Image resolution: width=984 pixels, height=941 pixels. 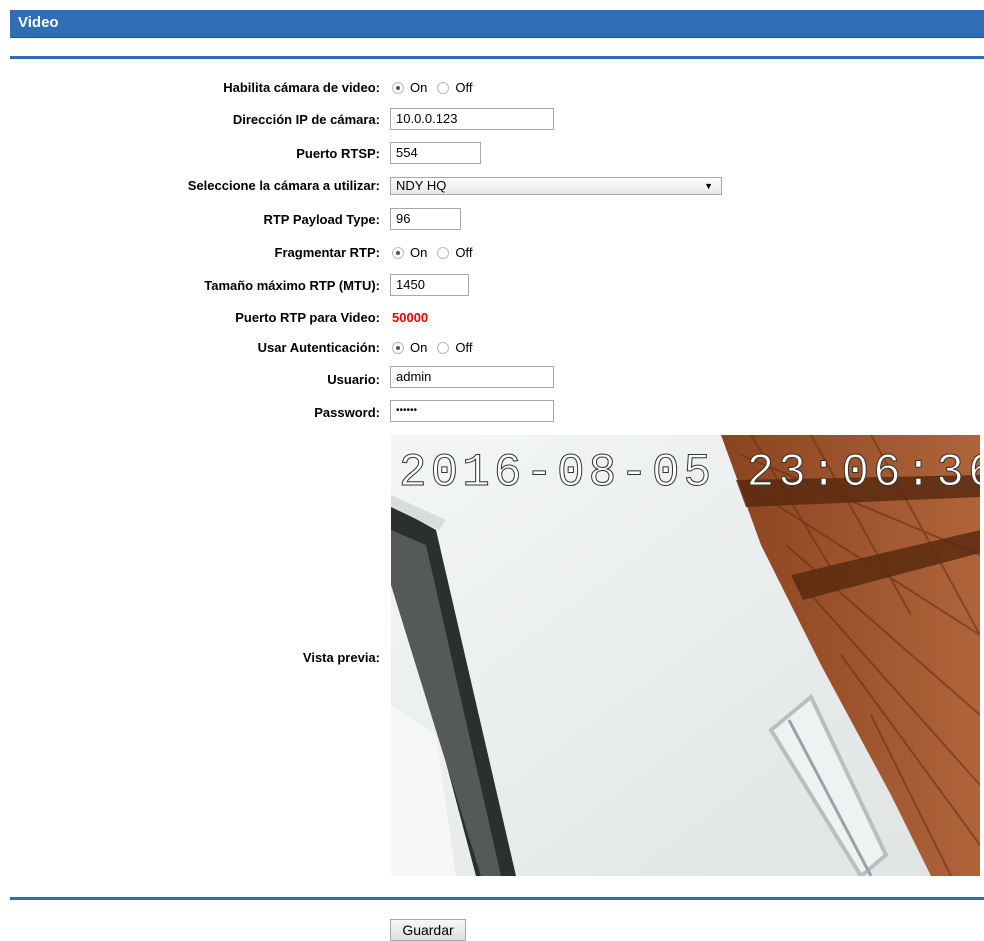 What do you see at coordinates (443, 253) in the screenshot?
I see `fragment-rtp-off-radio` at bounding box center [443, 253].